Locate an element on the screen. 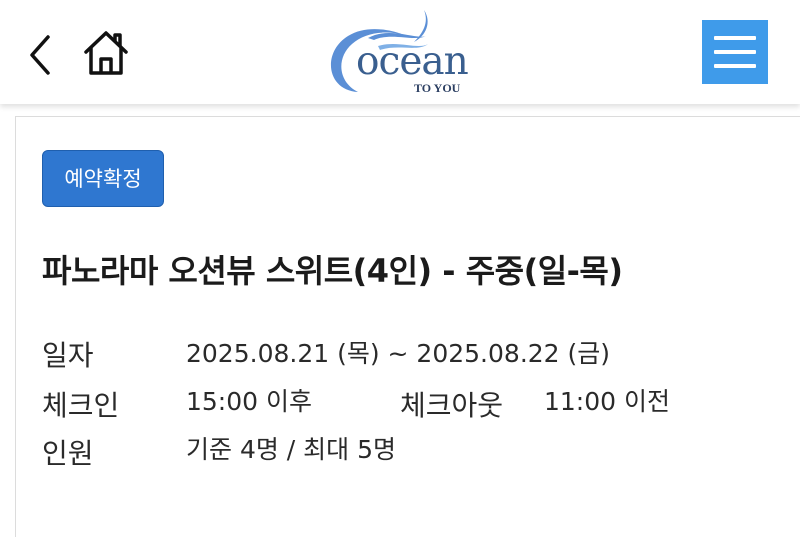 Image resolution: width=800 pixels, height=537 pixels. guests-label: 인원 is located at coordinates (68, 453).